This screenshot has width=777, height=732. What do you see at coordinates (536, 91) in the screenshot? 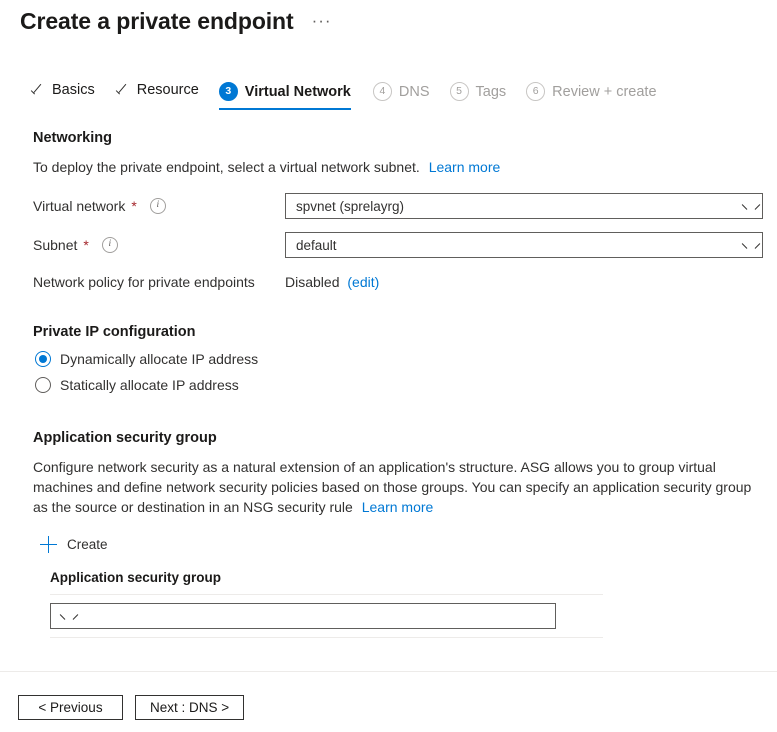
I see `step-number-badge: 6` at bounding box center [536, 91].